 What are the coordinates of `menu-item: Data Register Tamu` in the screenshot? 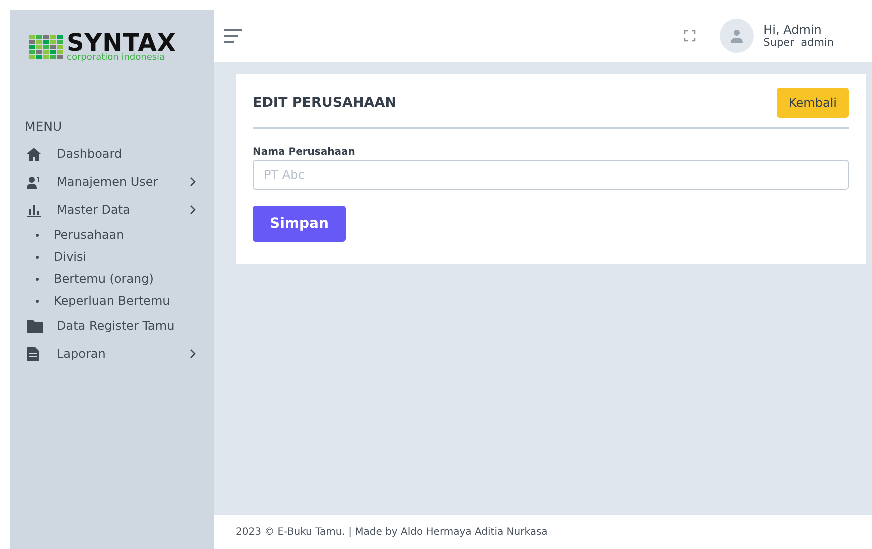 It's located at (112, 326).